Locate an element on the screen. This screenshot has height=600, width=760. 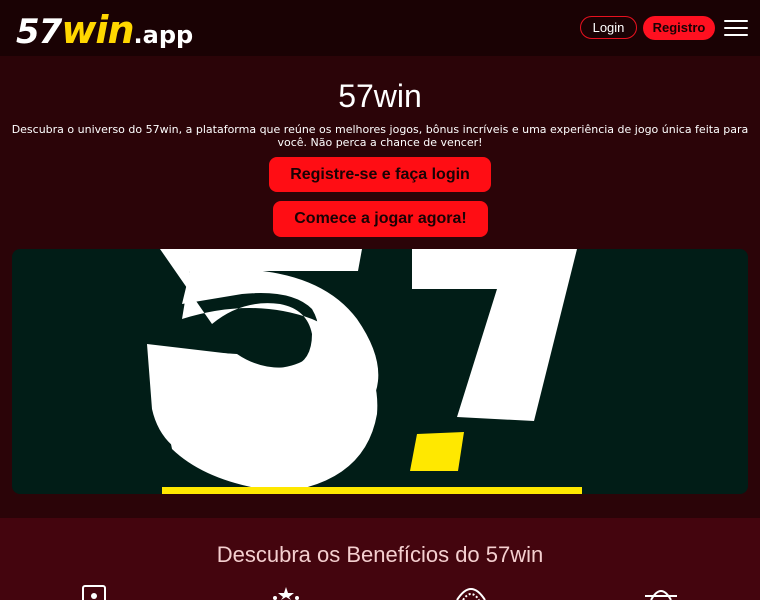
logo-number: 57 is located at coordinates (39, 32).